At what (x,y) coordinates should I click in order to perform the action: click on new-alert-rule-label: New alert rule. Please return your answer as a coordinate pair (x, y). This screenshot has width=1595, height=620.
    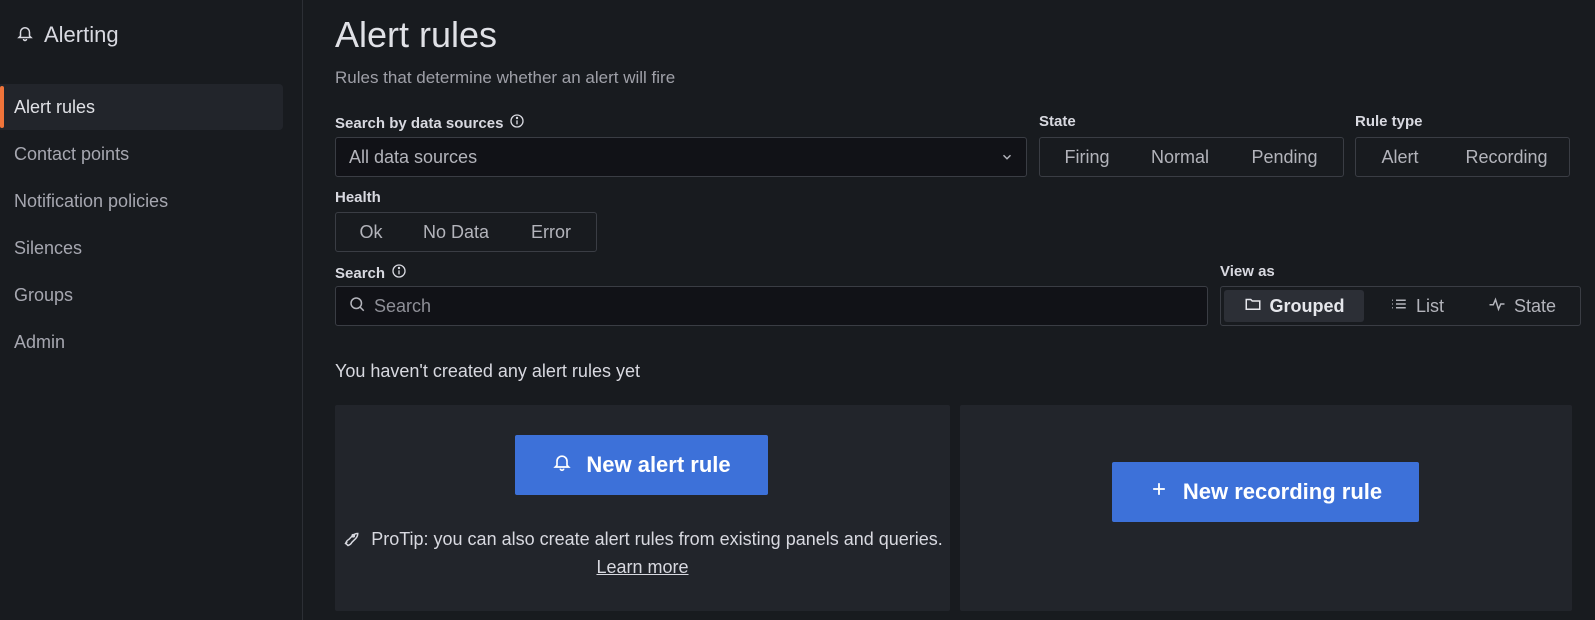
    Looking at the image, I should click on (658, 464).